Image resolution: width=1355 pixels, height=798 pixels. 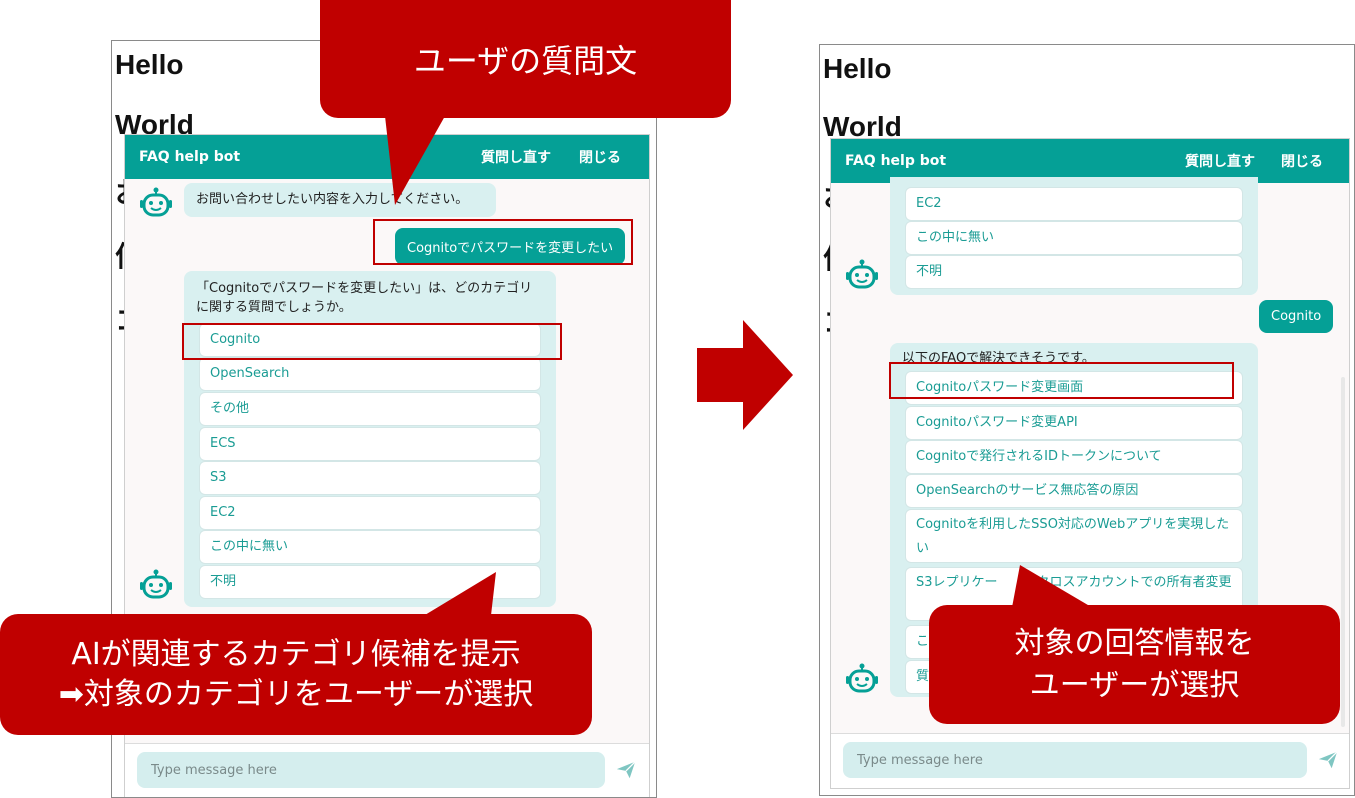 I want to click on callout-text: ➡対象のカテゴリをユーザーが選択, so click(x=296, y=694).